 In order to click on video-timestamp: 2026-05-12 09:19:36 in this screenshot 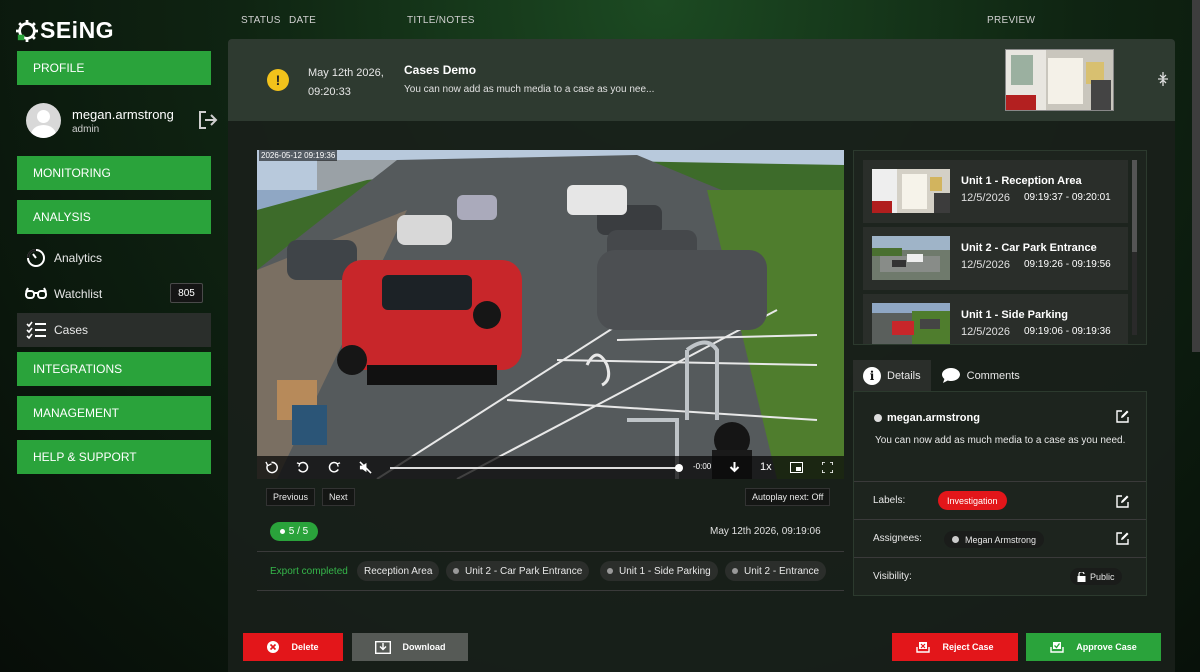, I will do `click(298, 155)`.